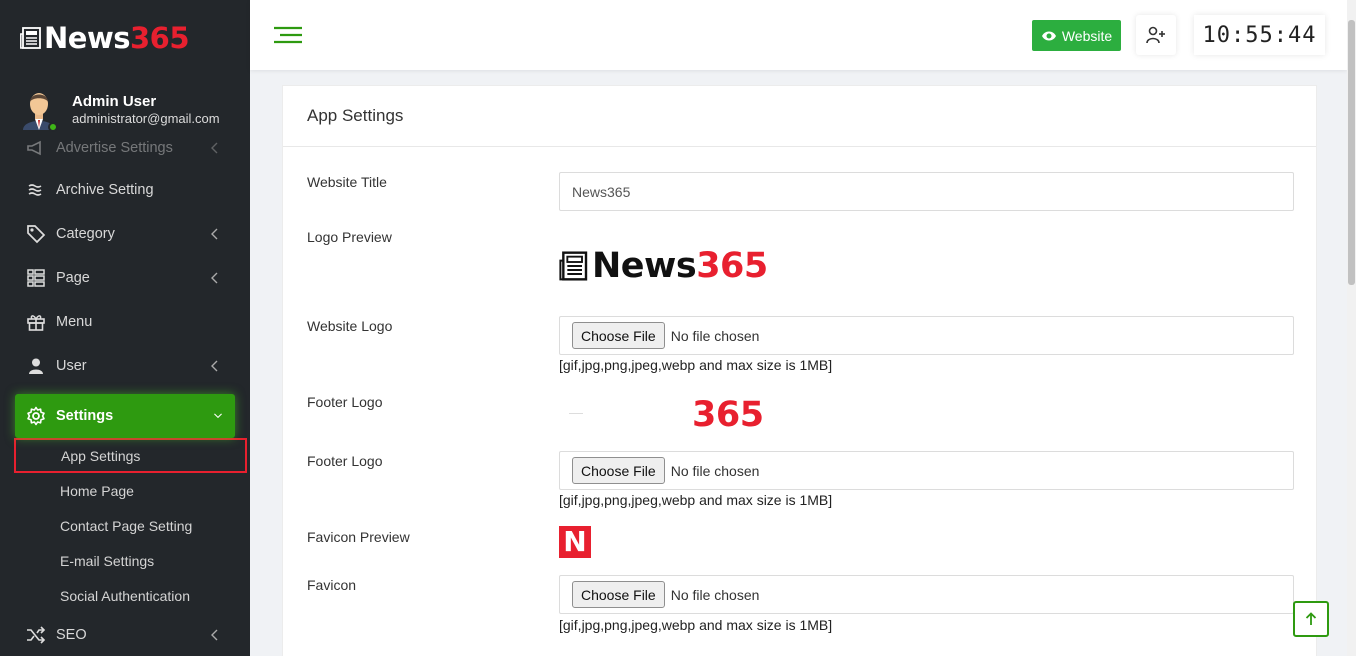 The height and width of the screenshot is (656, 1356). Describe the element at coordinates (218, 416) in the screenshot. I see `chevron-down-icon` at that location.